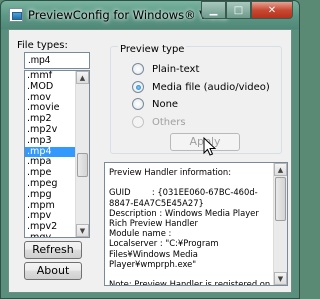 This screenshot has width=320, height=299. What do you see at coordinates (280, 224) in the screenshot?
I see `info-scrollbar: ▲ ▼` at bounding box center [280, 224].